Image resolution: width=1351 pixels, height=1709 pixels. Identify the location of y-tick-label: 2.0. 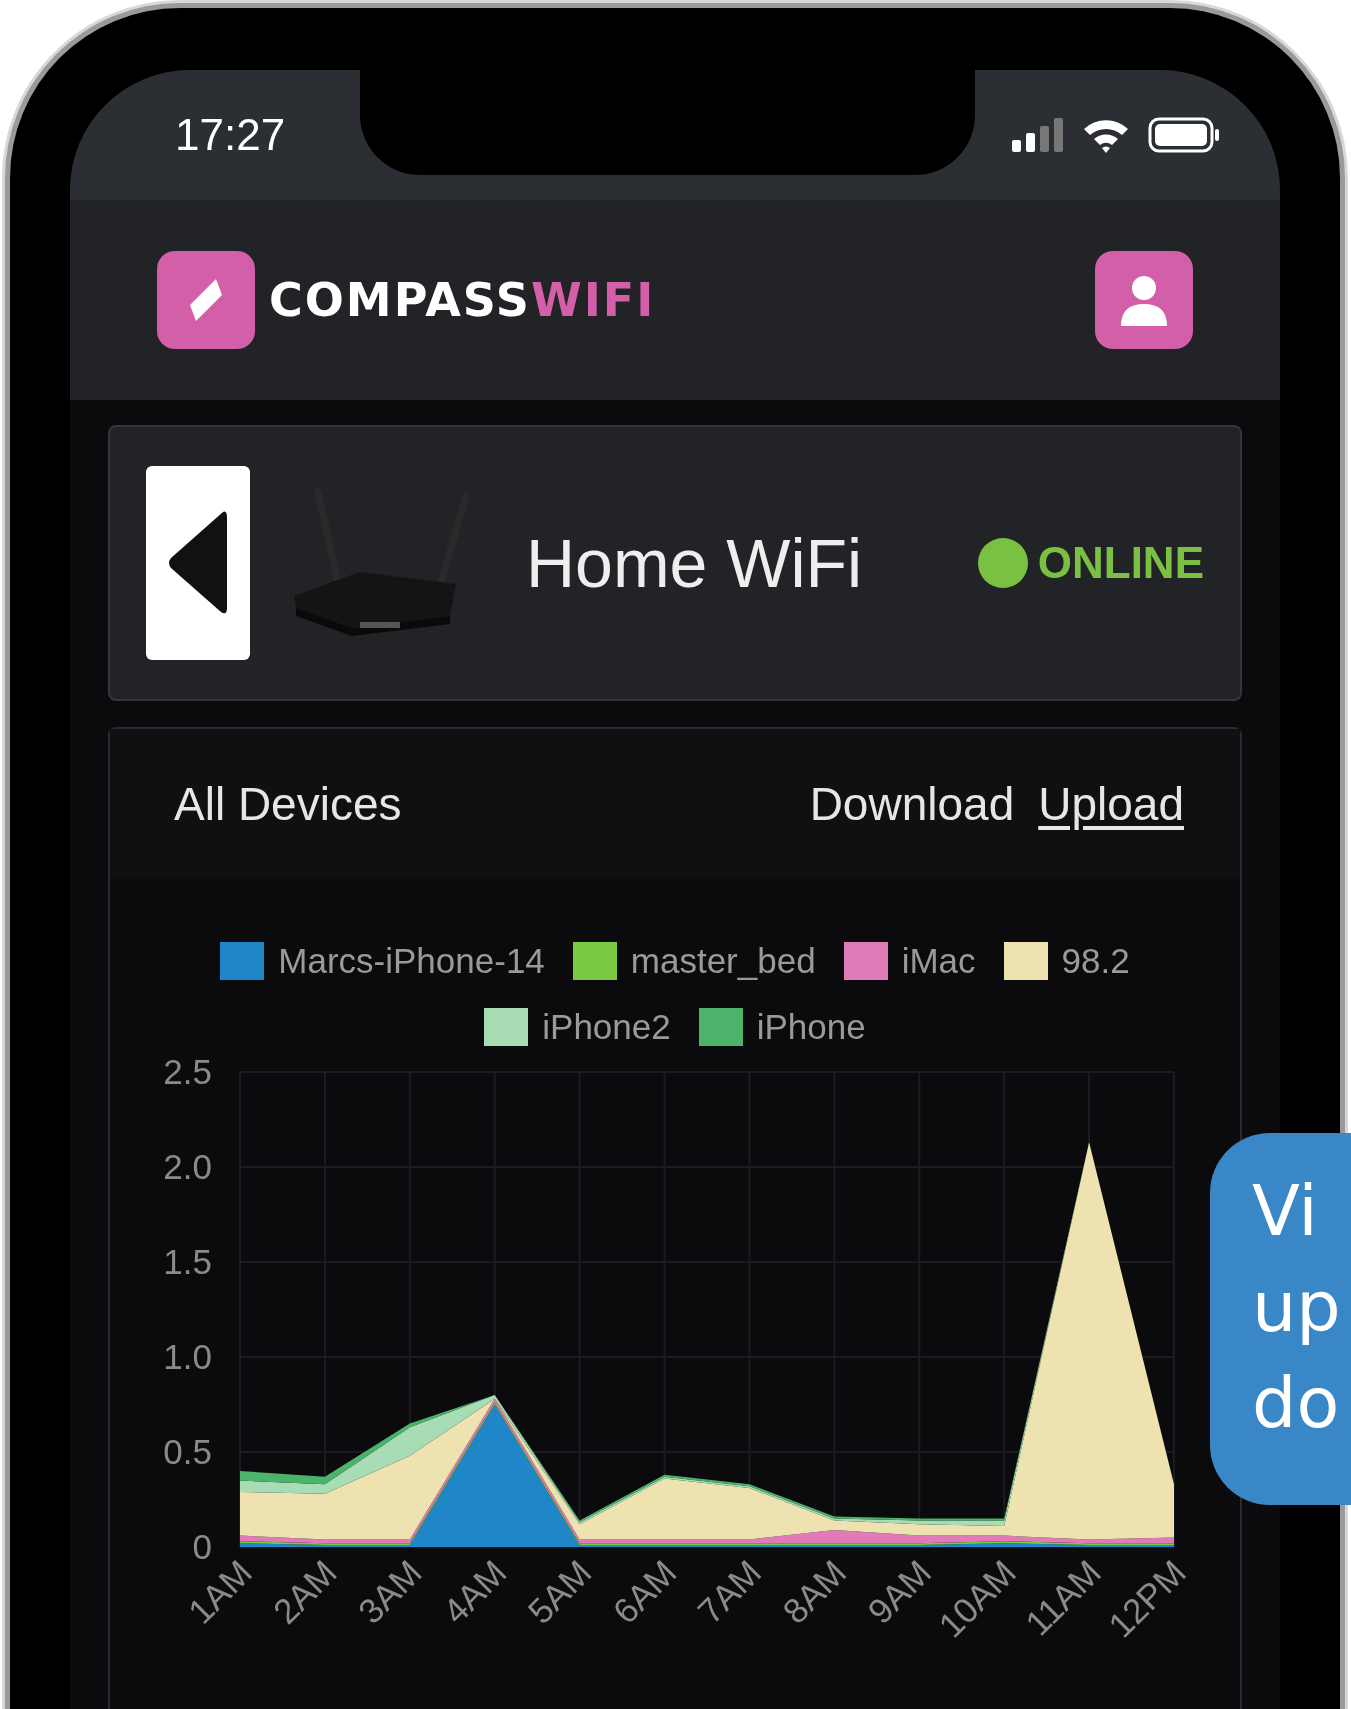
(187, 1166).